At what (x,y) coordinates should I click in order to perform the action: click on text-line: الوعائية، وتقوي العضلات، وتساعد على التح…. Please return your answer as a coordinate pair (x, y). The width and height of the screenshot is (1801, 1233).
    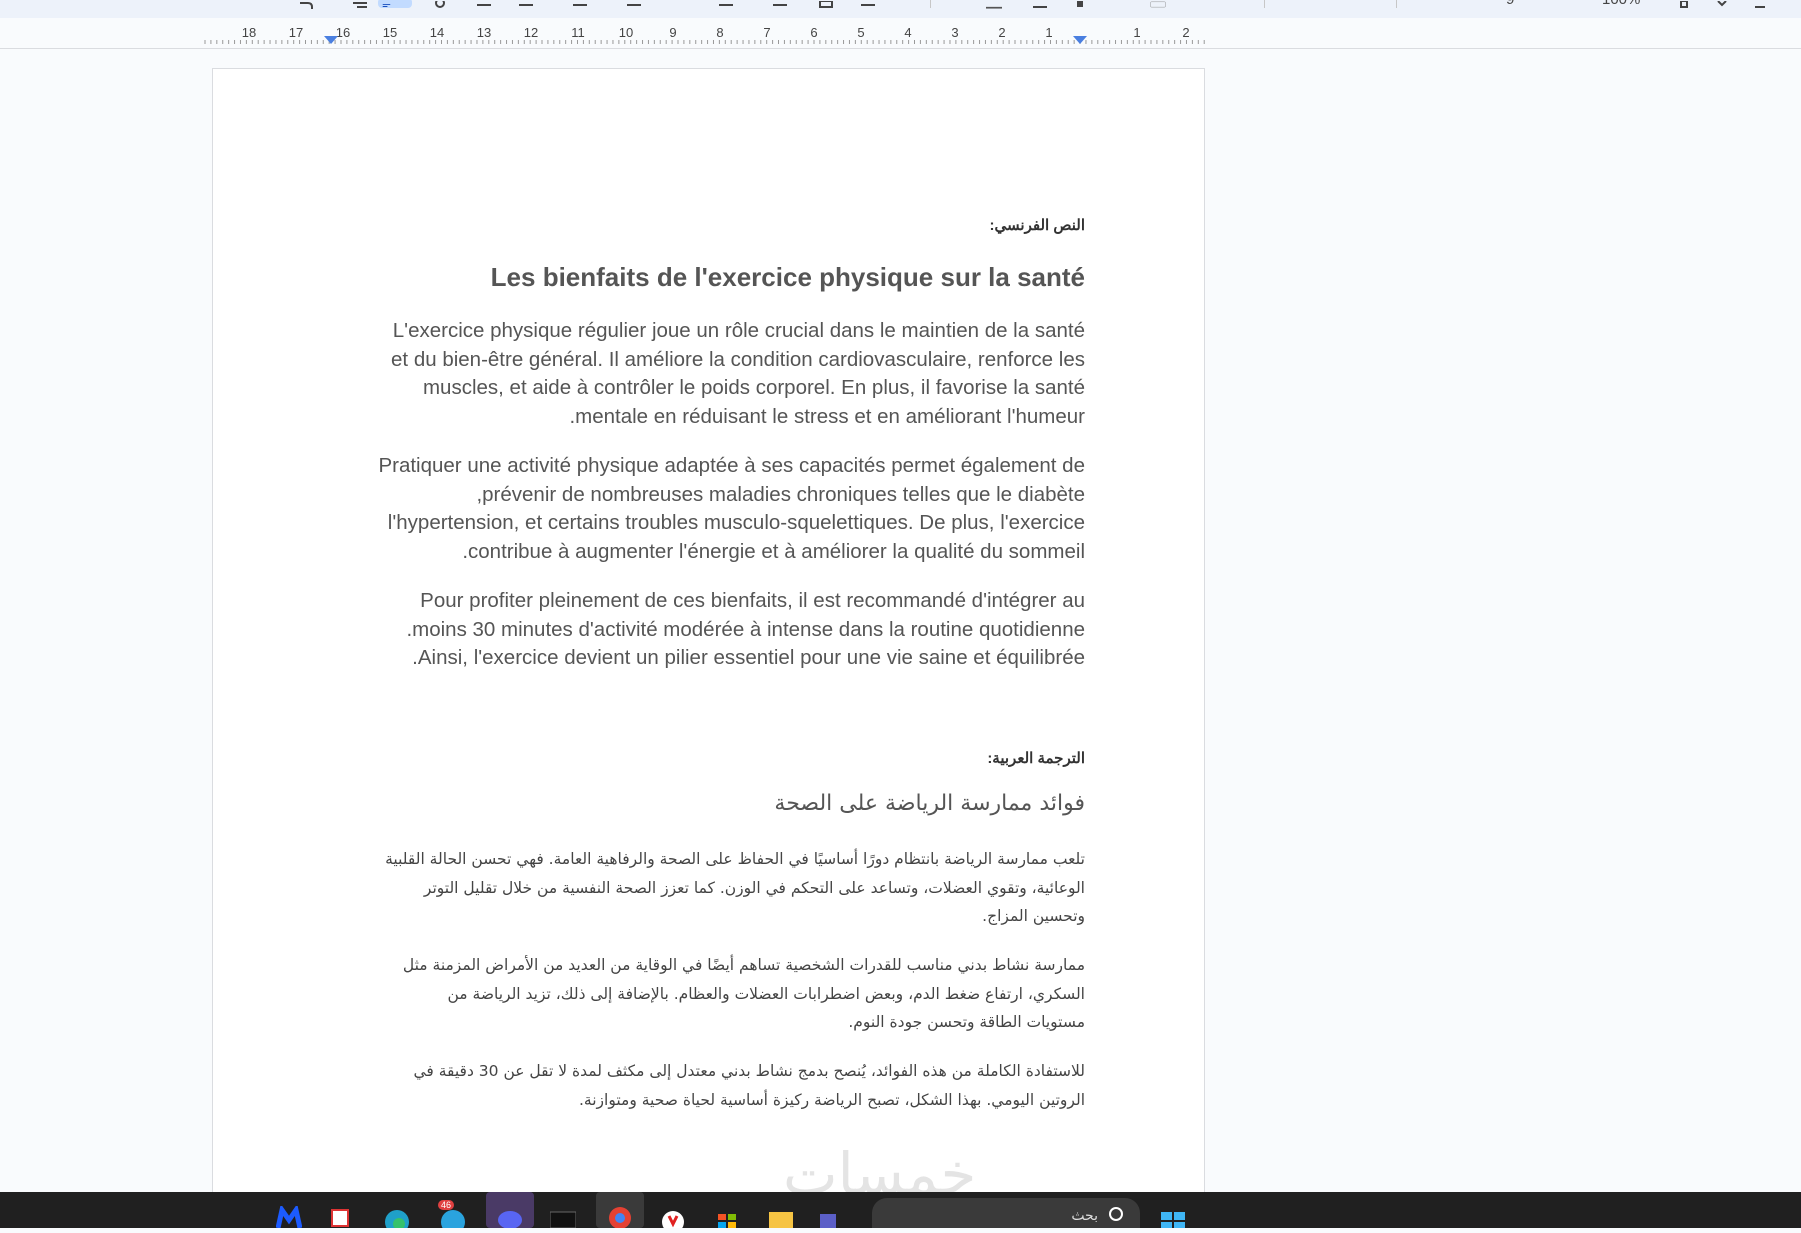
    Looking at the image, I should click on (754, 887).